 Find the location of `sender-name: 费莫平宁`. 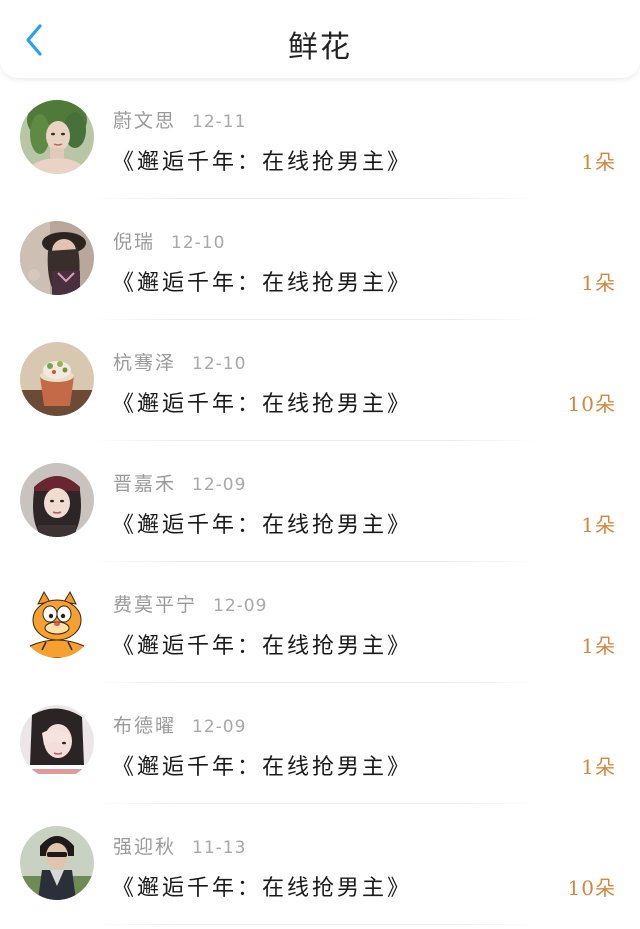

sender-name: 费莫平宁 is located at coordinates (155, 605).